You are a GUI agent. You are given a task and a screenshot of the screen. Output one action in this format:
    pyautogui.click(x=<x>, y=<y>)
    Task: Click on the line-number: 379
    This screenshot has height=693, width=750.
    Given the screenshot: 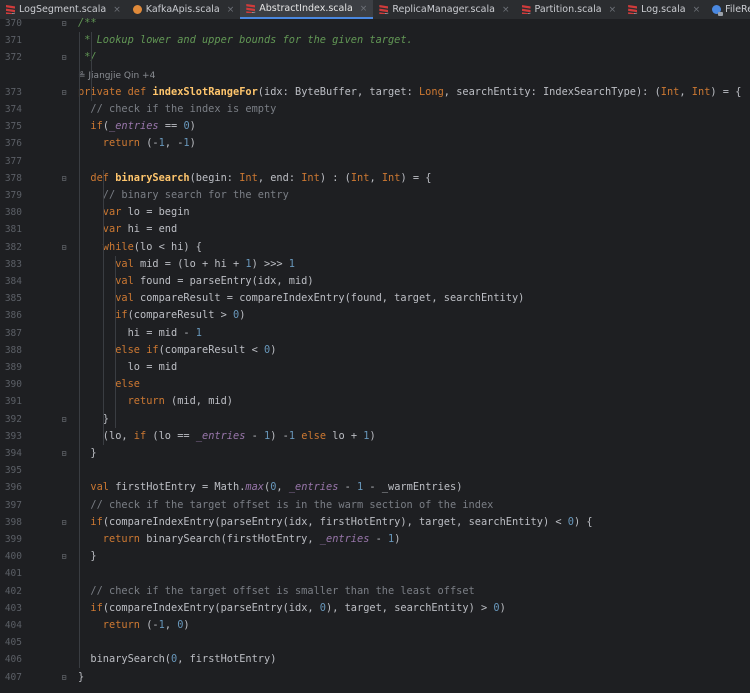 What is the action you would take?
    pyautogui.click(x=13, y=195)
    